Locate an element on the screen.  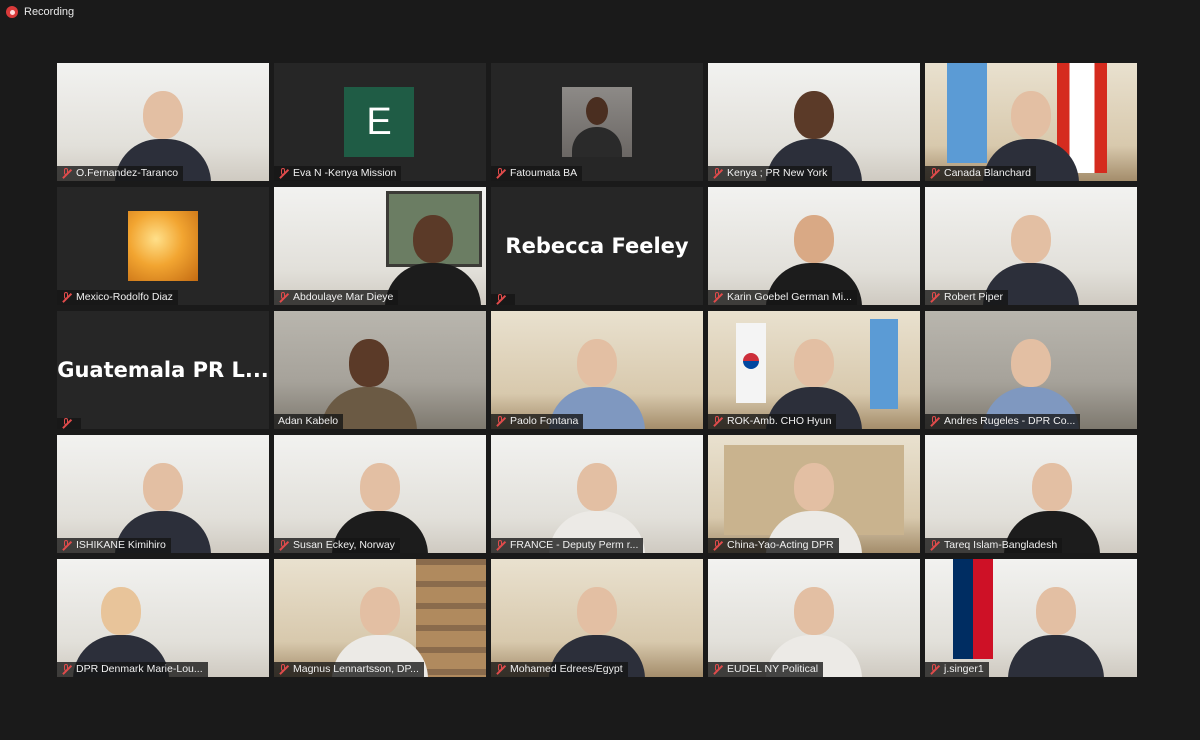
participant-name: Kenya ; PR New York is located at coordinates (777, 173).